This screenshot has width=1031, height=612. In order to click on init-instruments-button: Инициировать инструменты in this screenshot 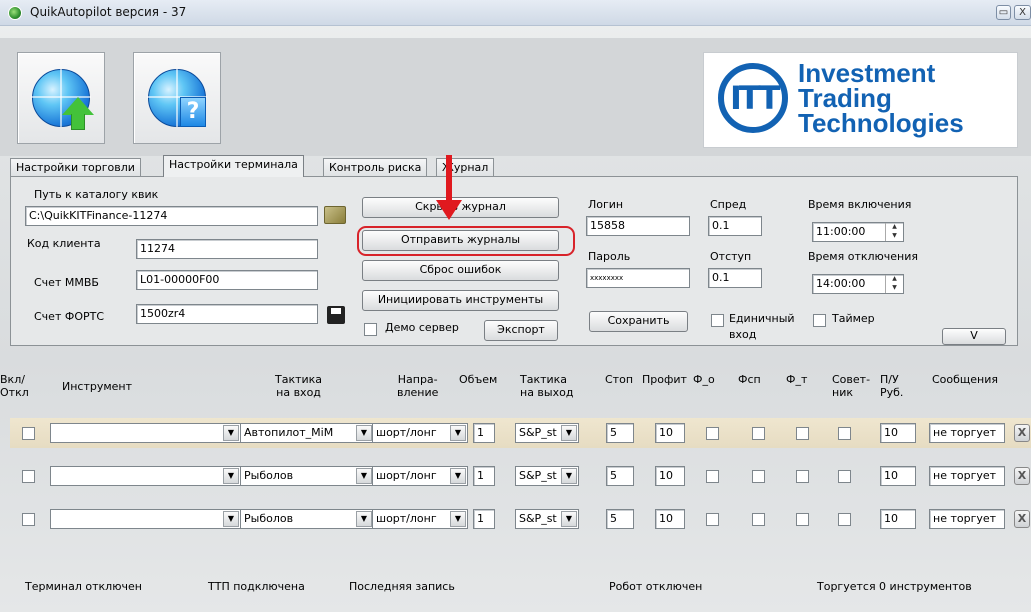, I will do `click(460, 300)`.